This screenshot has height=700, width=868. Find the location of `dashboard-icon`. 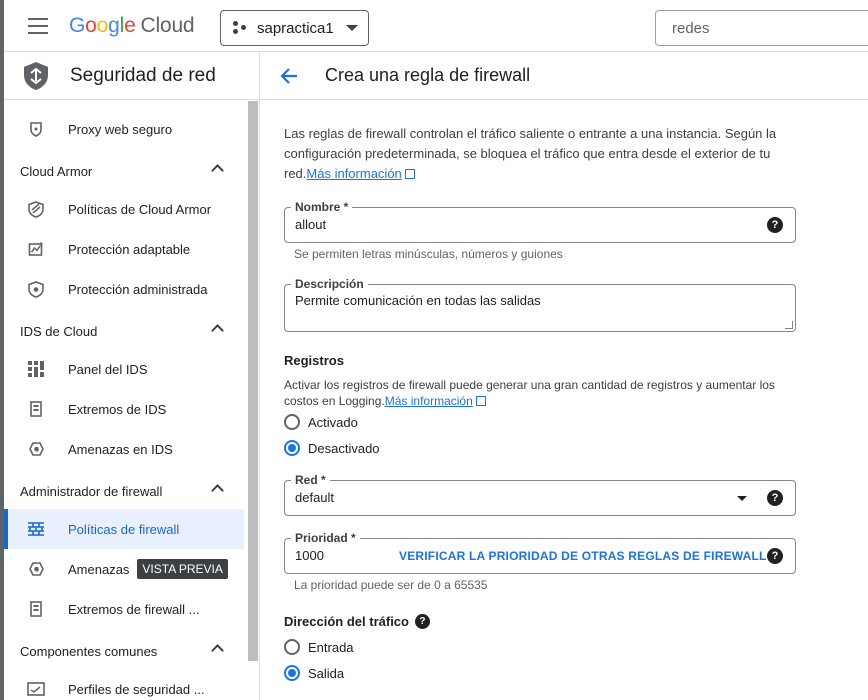

dashboard-icon is located at coordinates (36, 369).